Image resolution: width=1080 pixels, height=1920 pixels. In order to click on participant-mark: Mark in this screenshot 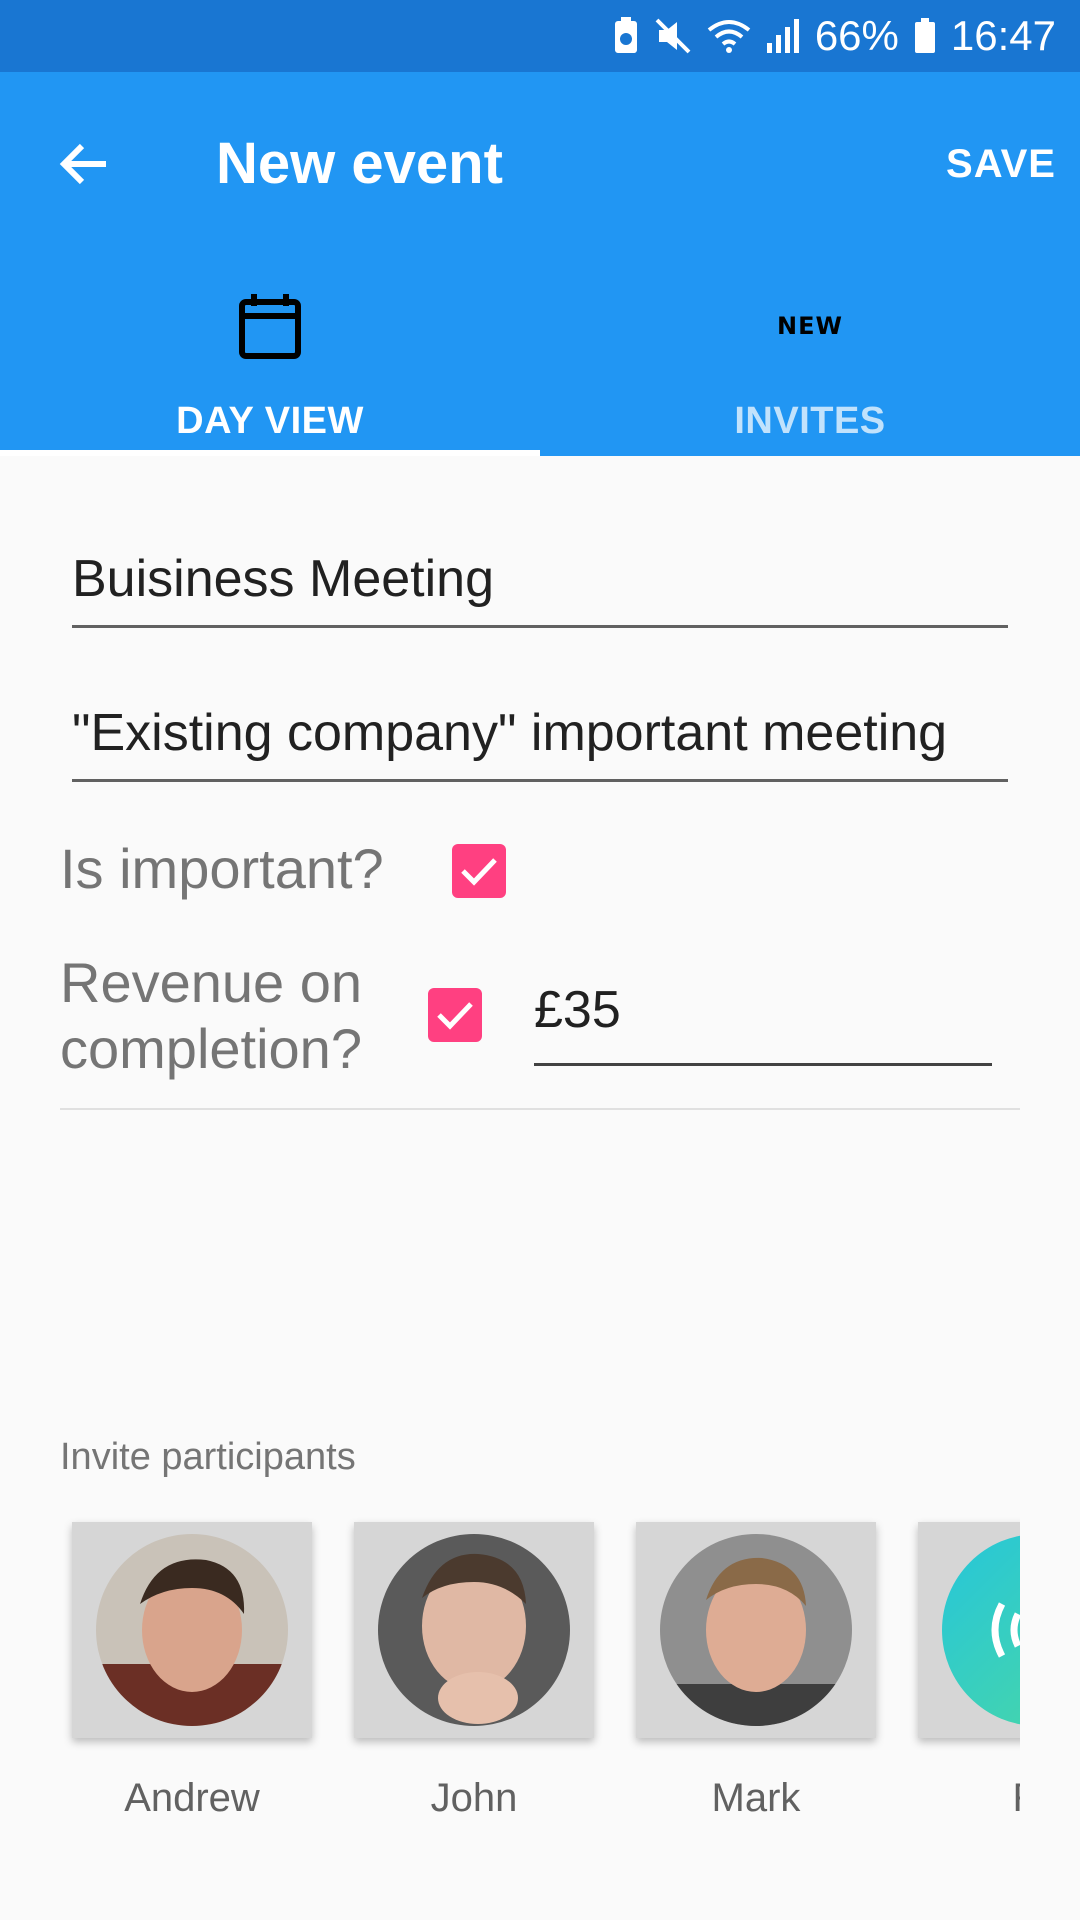, I will do `click(750, 1673)`.